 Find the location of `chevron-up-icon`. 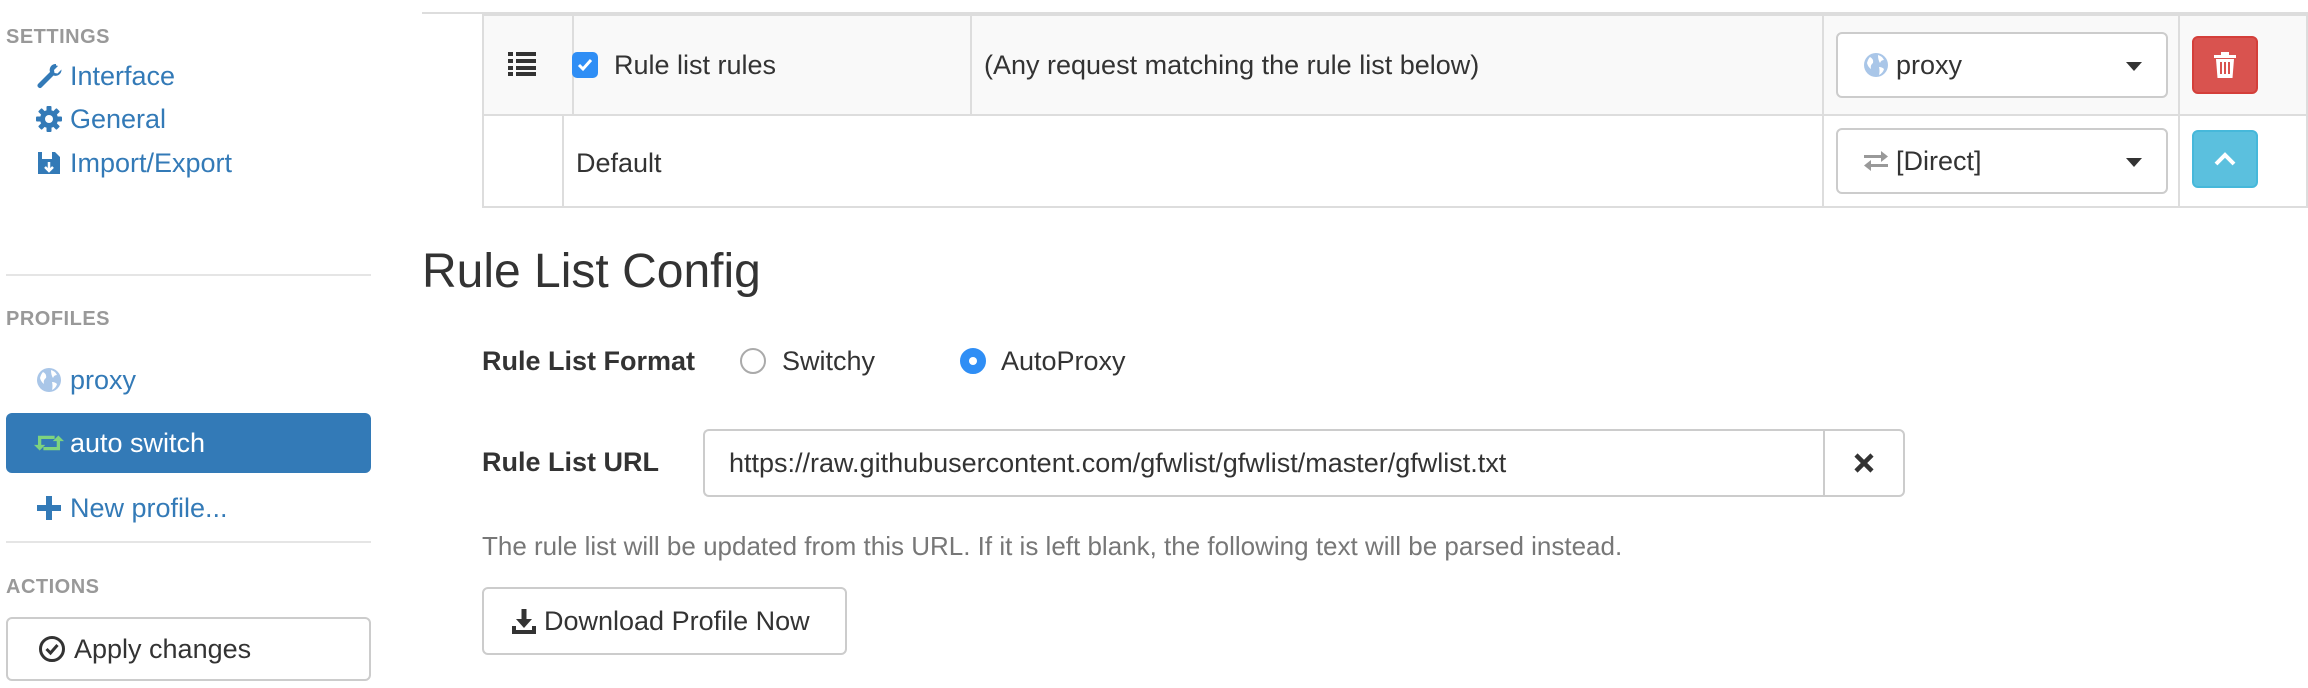

chevron-up-icon is located at coordinates (2225, 159).